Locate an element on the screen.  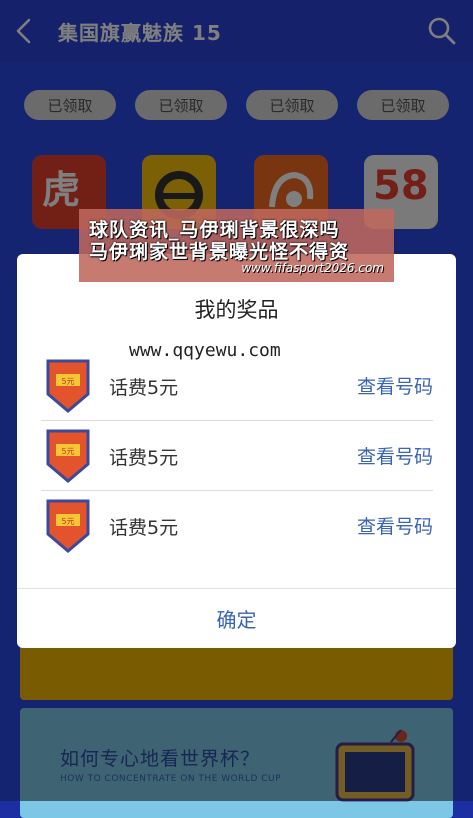
ad-url: www.fifasport2026.com is located at coordinates (312, 268).